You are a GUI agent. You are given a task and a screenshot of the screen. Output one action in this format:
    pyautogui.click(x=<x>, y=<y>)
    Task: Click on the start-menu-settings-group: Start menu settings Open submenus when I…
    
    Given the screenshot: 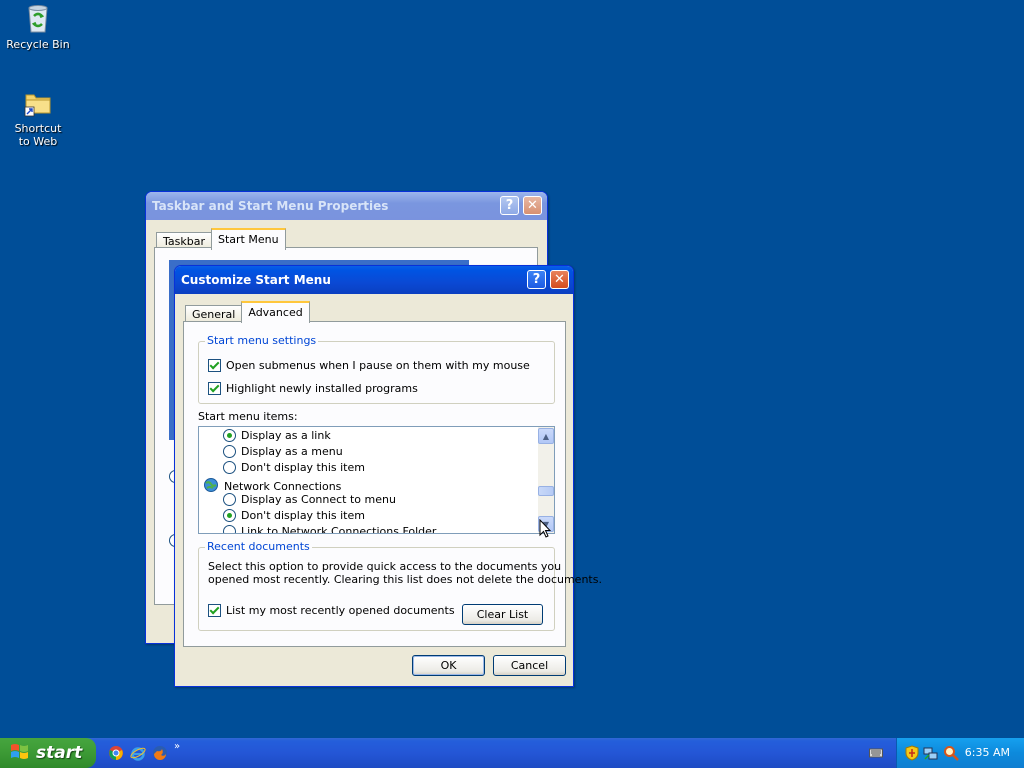 What is the action you would take?
    pyautogui.click(x=376, y=369)
    